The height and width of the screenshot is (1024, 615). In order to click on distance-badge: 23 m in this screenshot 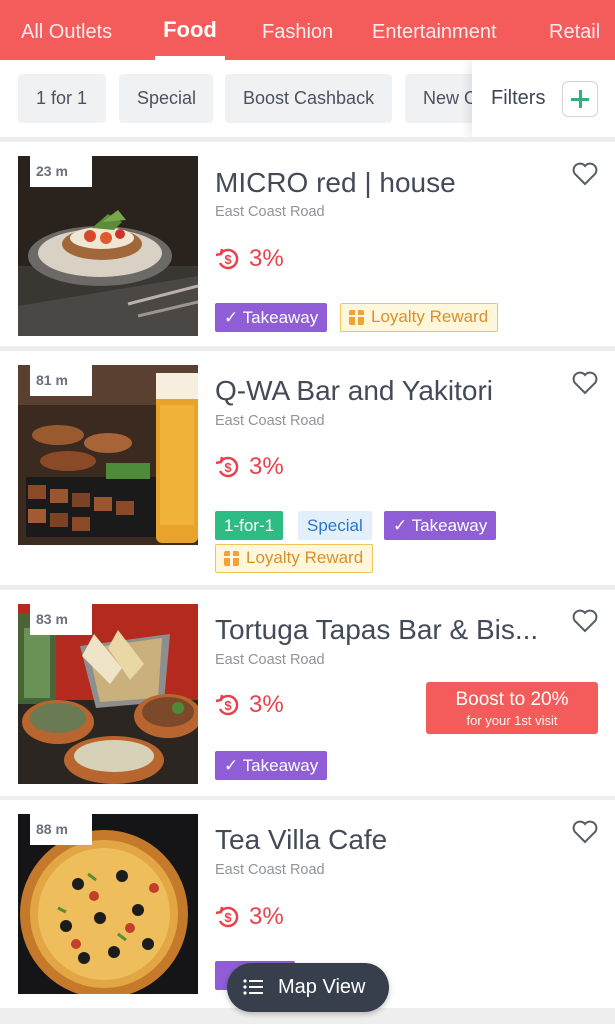, I will do `click(61, 171)`.